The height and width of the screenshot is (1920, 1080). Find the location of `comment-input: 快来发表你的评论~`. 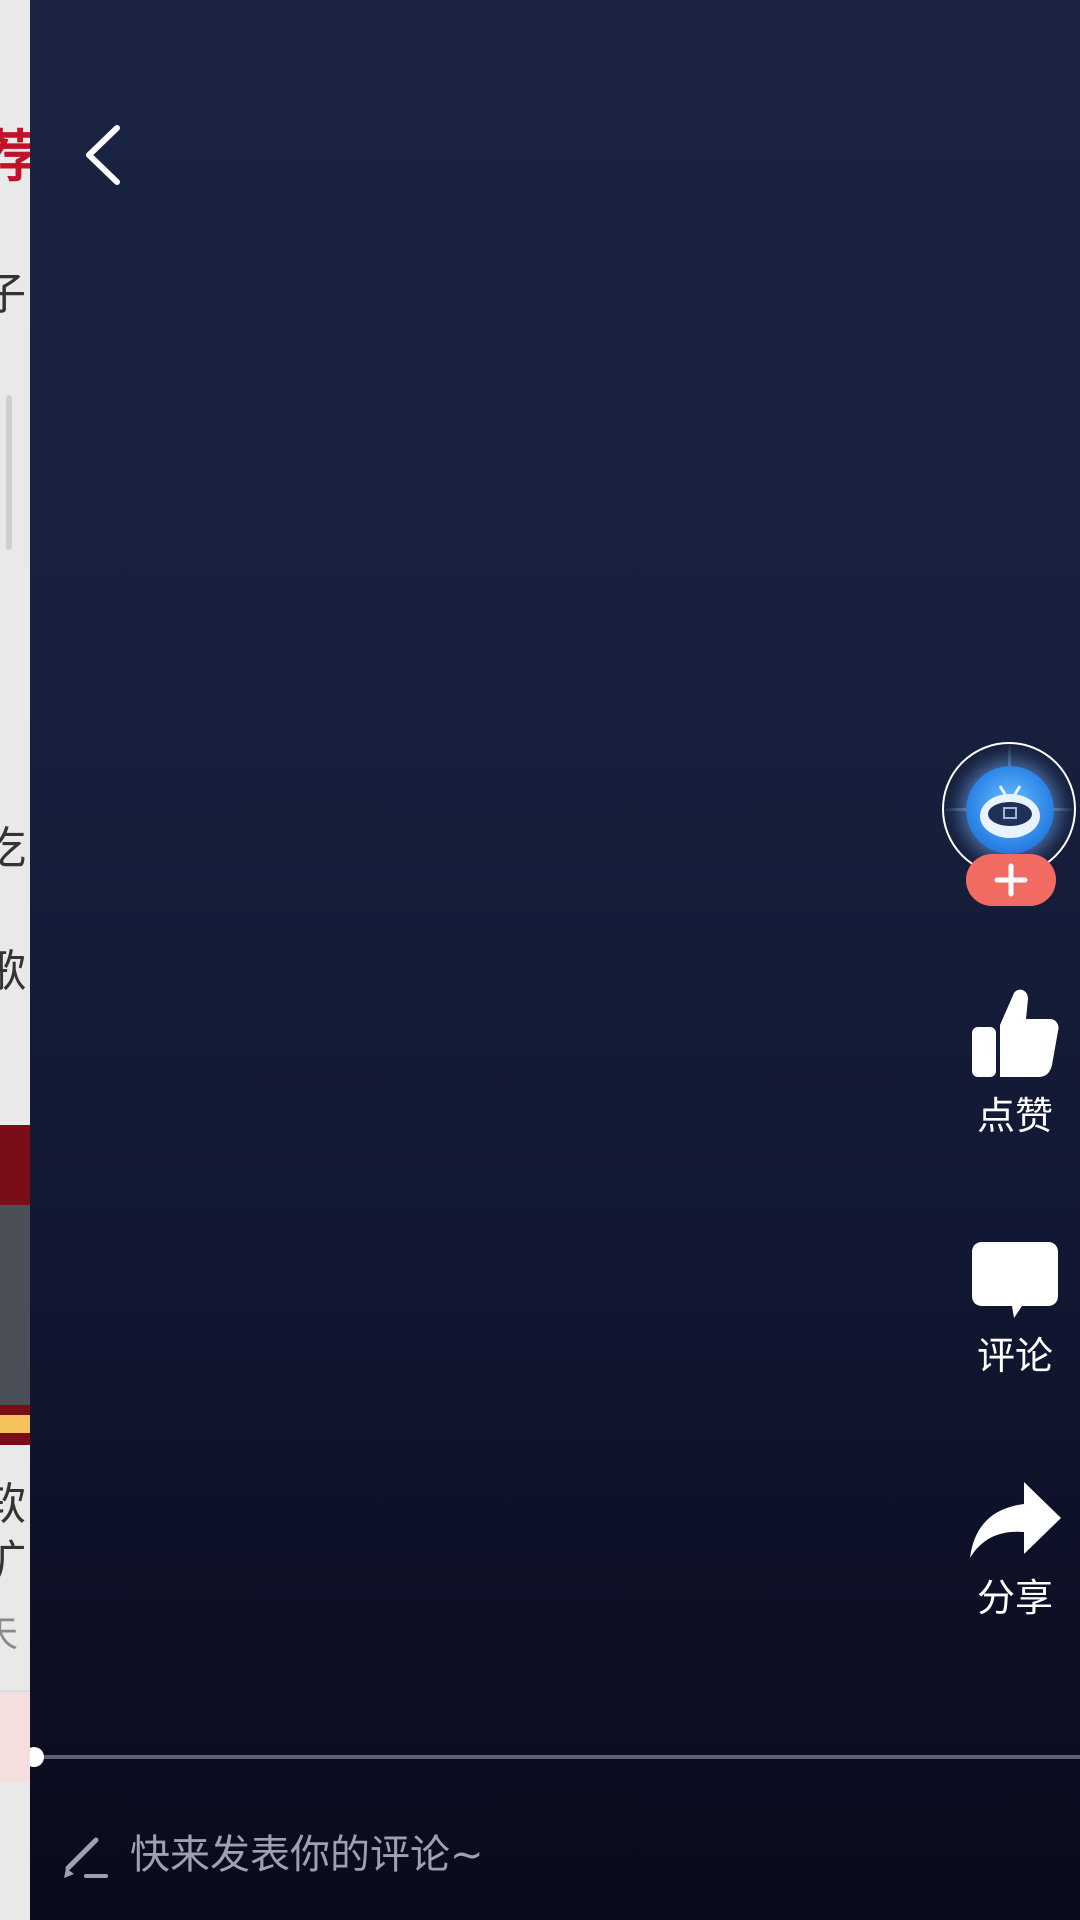

comment-input: 快来发表你的评论~ is located at coordinates (555, 1855).